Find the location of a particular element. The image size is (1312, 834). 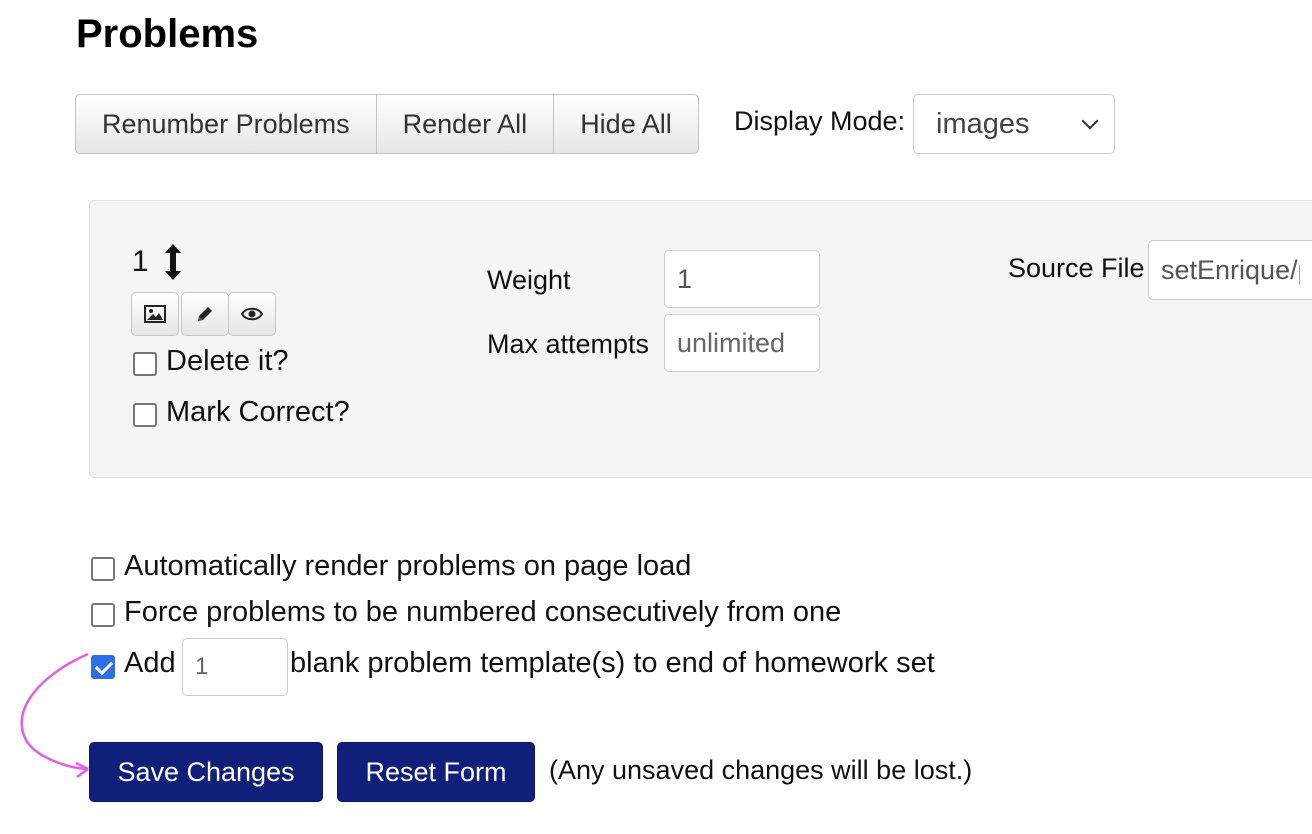

force-number-checkbox is located at coordinates (103, 615).